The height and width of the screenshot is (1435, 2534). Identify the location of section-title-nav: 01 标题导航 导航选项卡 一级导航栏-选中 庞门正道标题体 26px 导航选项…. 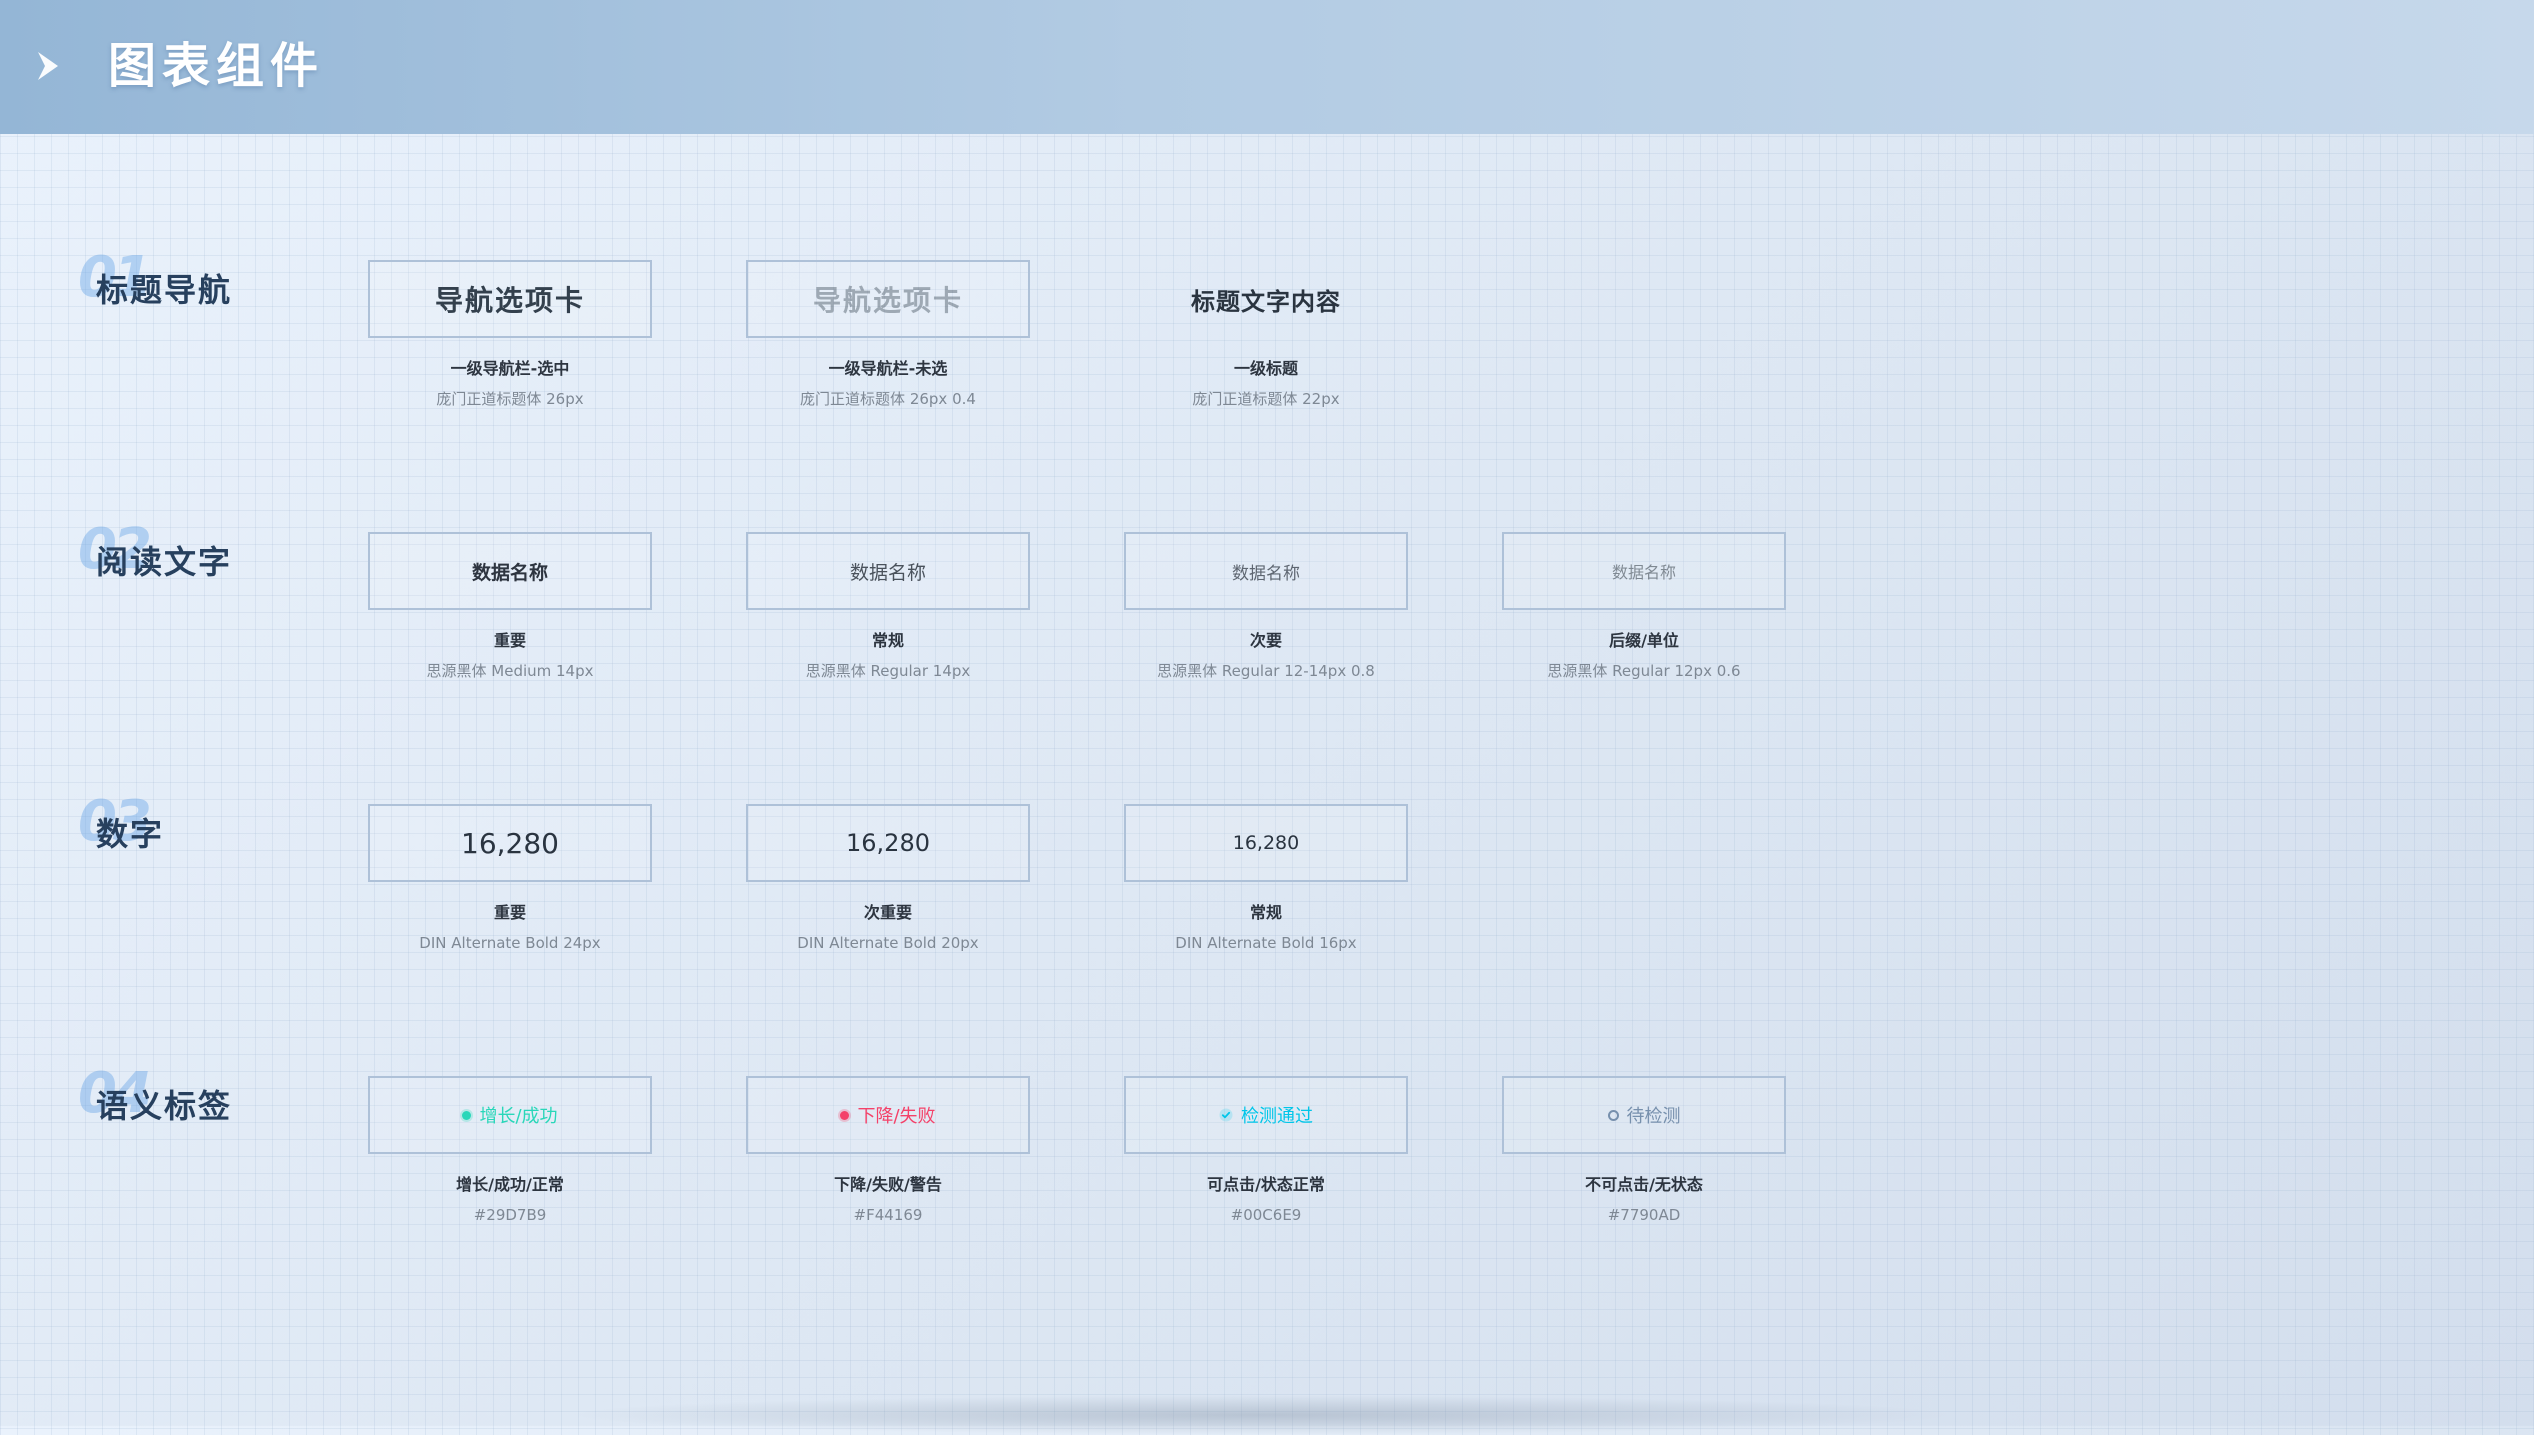
(1267, 348).